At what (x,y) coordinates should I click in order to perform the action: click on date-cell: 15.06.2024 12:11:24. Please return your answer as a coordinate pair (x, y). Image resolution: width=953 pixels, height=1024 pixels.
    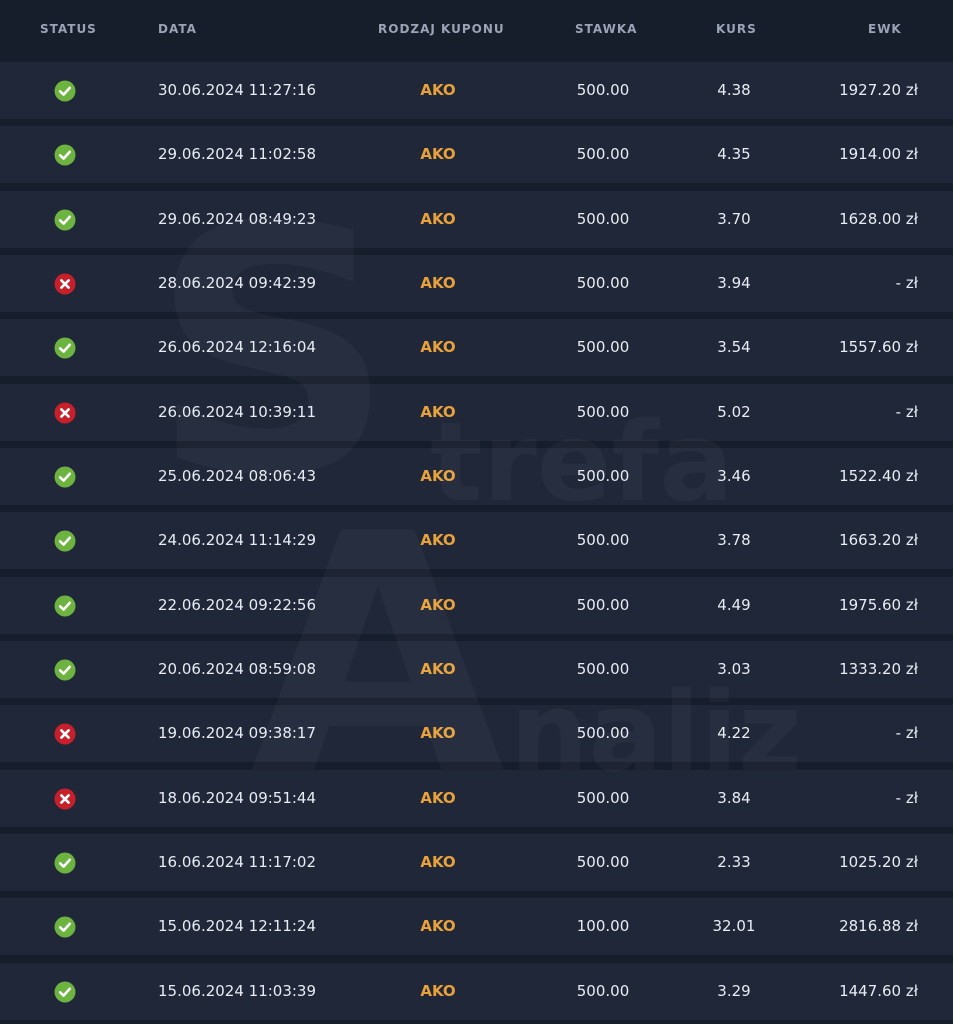
    Looking at the image, I should click on (237, 926).